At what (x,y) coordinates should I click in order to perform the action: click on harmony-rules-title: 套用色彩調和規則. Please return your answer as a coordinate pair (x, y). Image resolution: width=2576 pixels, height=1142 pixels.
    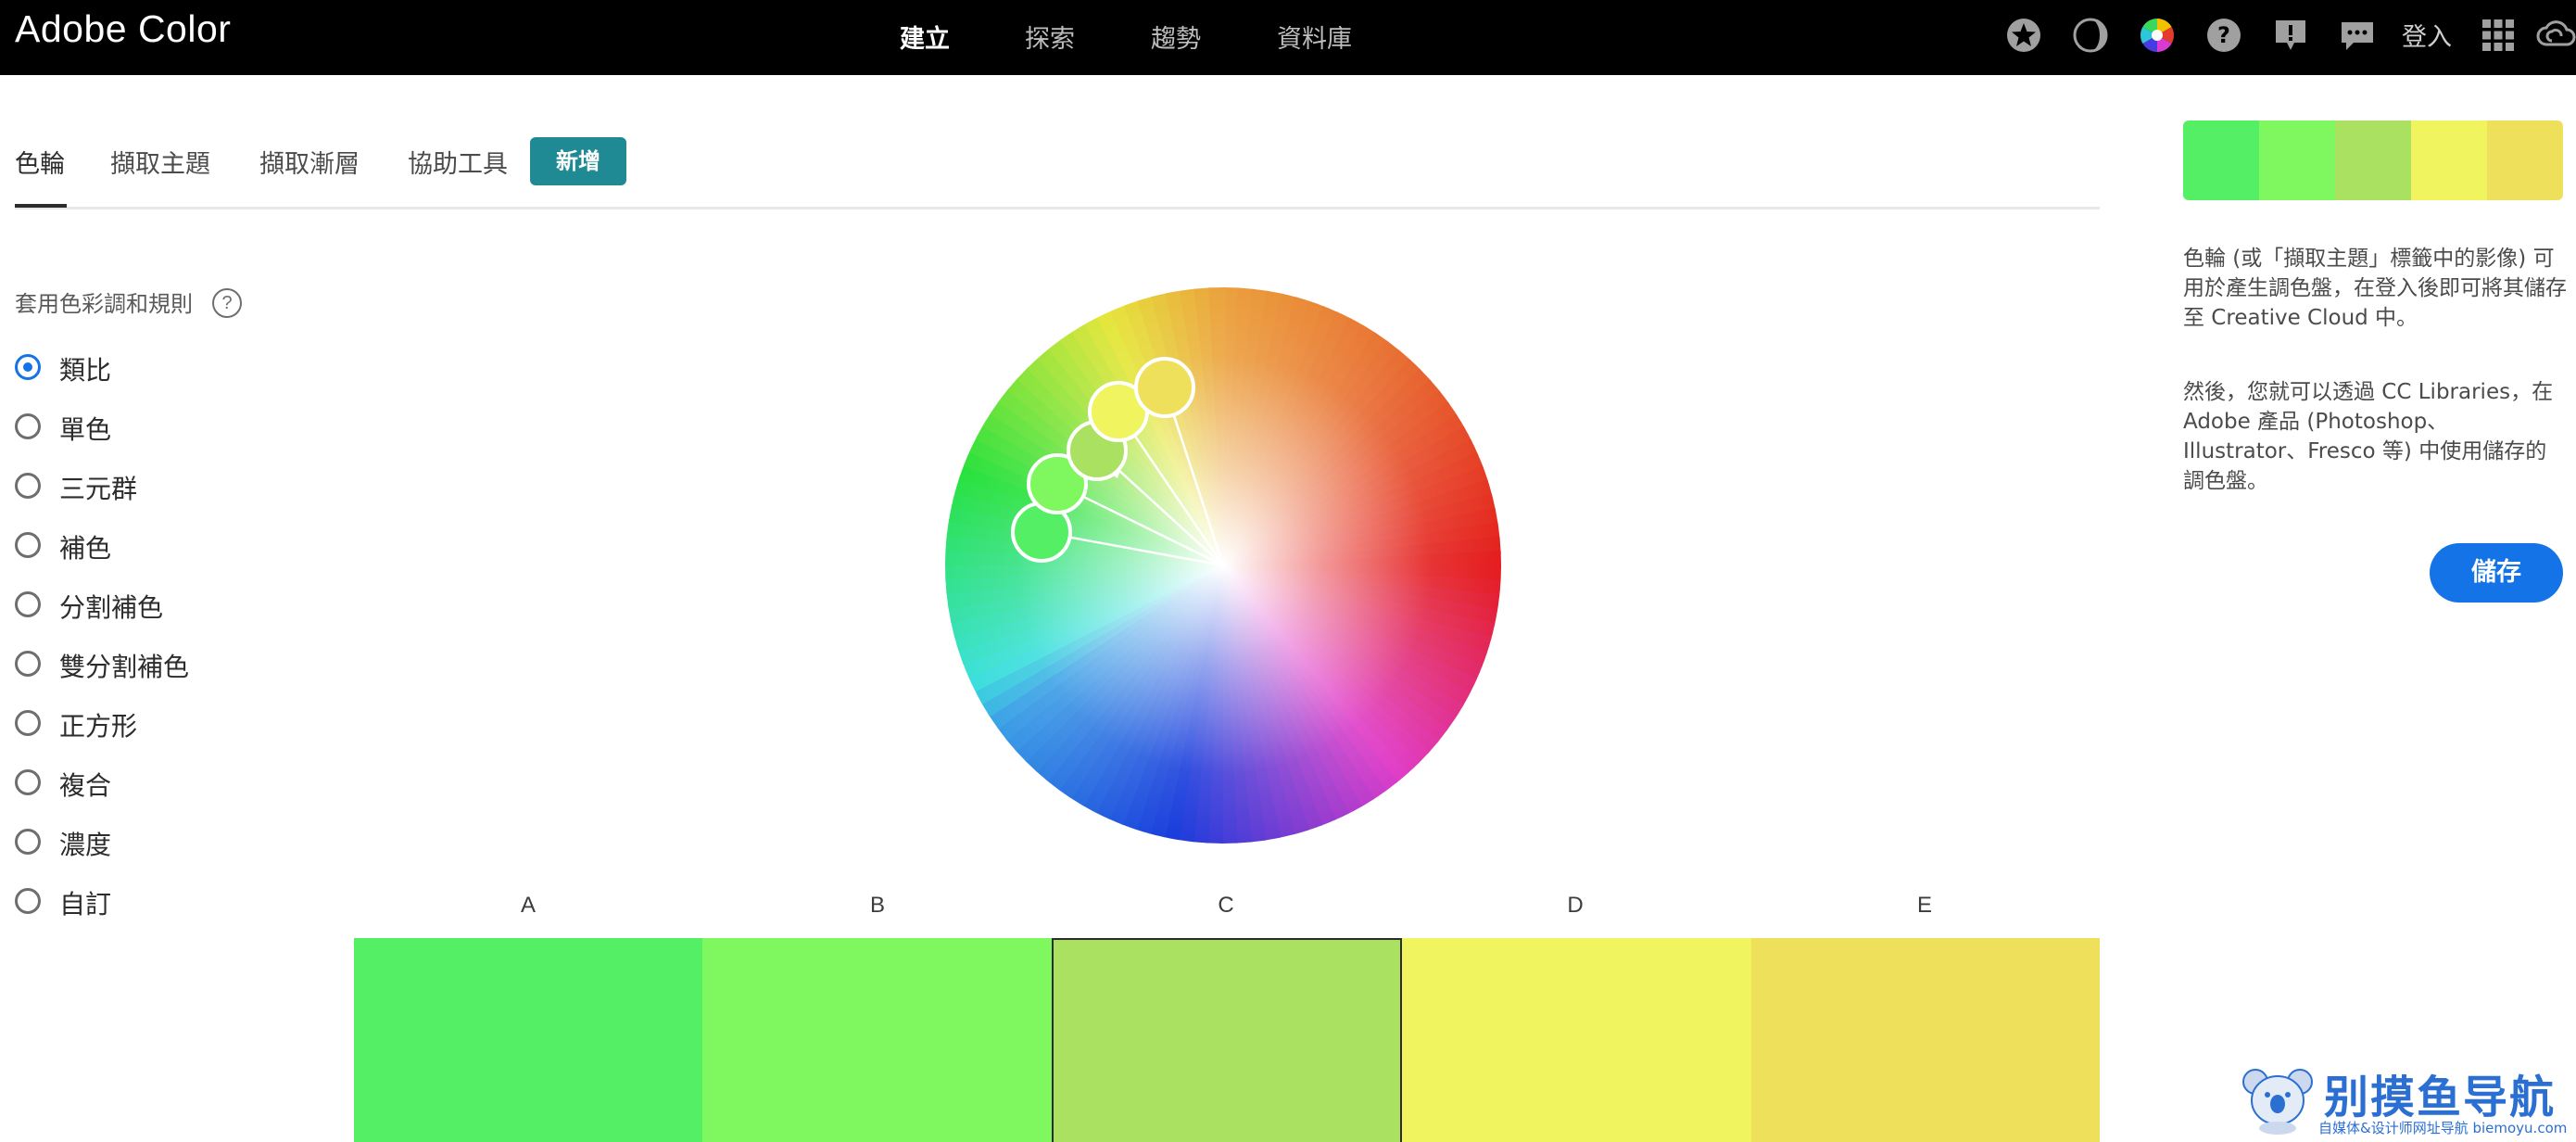
    Looking at the image, I should click on (104, 304).